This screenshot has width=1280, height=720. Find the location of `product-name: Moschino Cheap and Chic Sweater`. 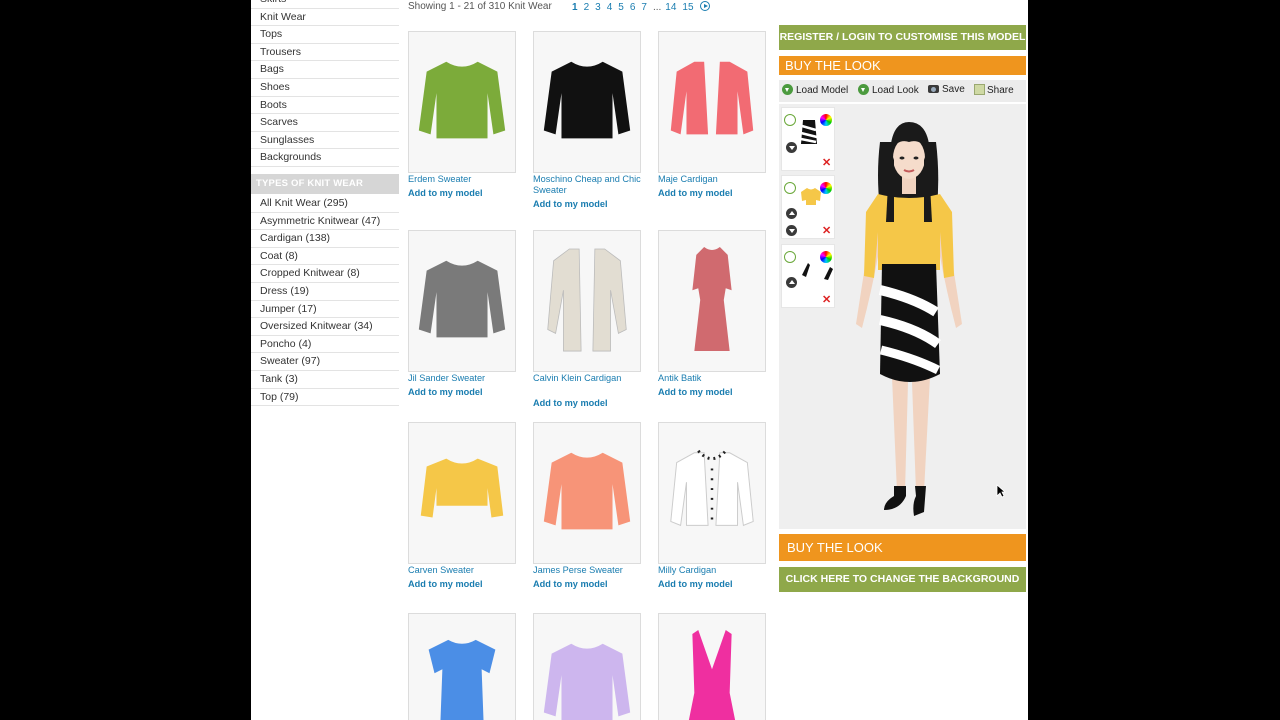

product-name: Moschino Cheap and Chic Sweater is located at coordinates (588, 185).